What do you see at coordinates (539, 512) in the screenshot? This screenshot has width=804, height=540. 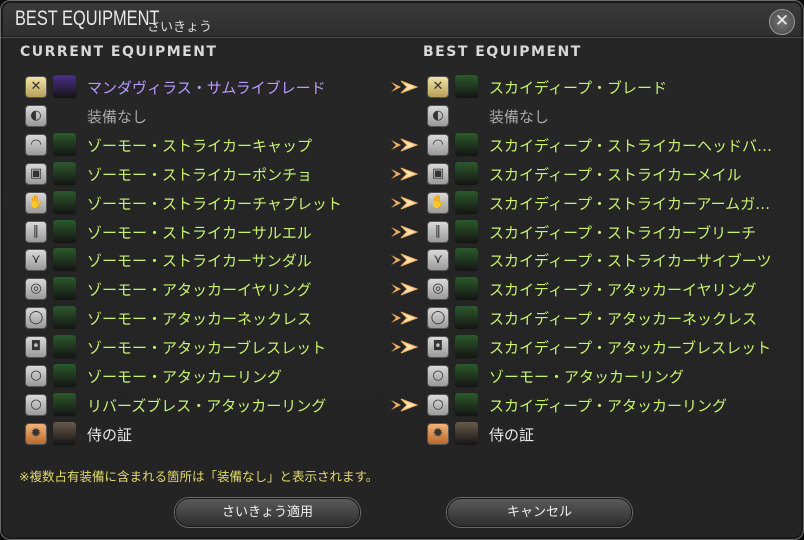 I see `cancel-button: キャンセル` at bounding box center [539, 512].